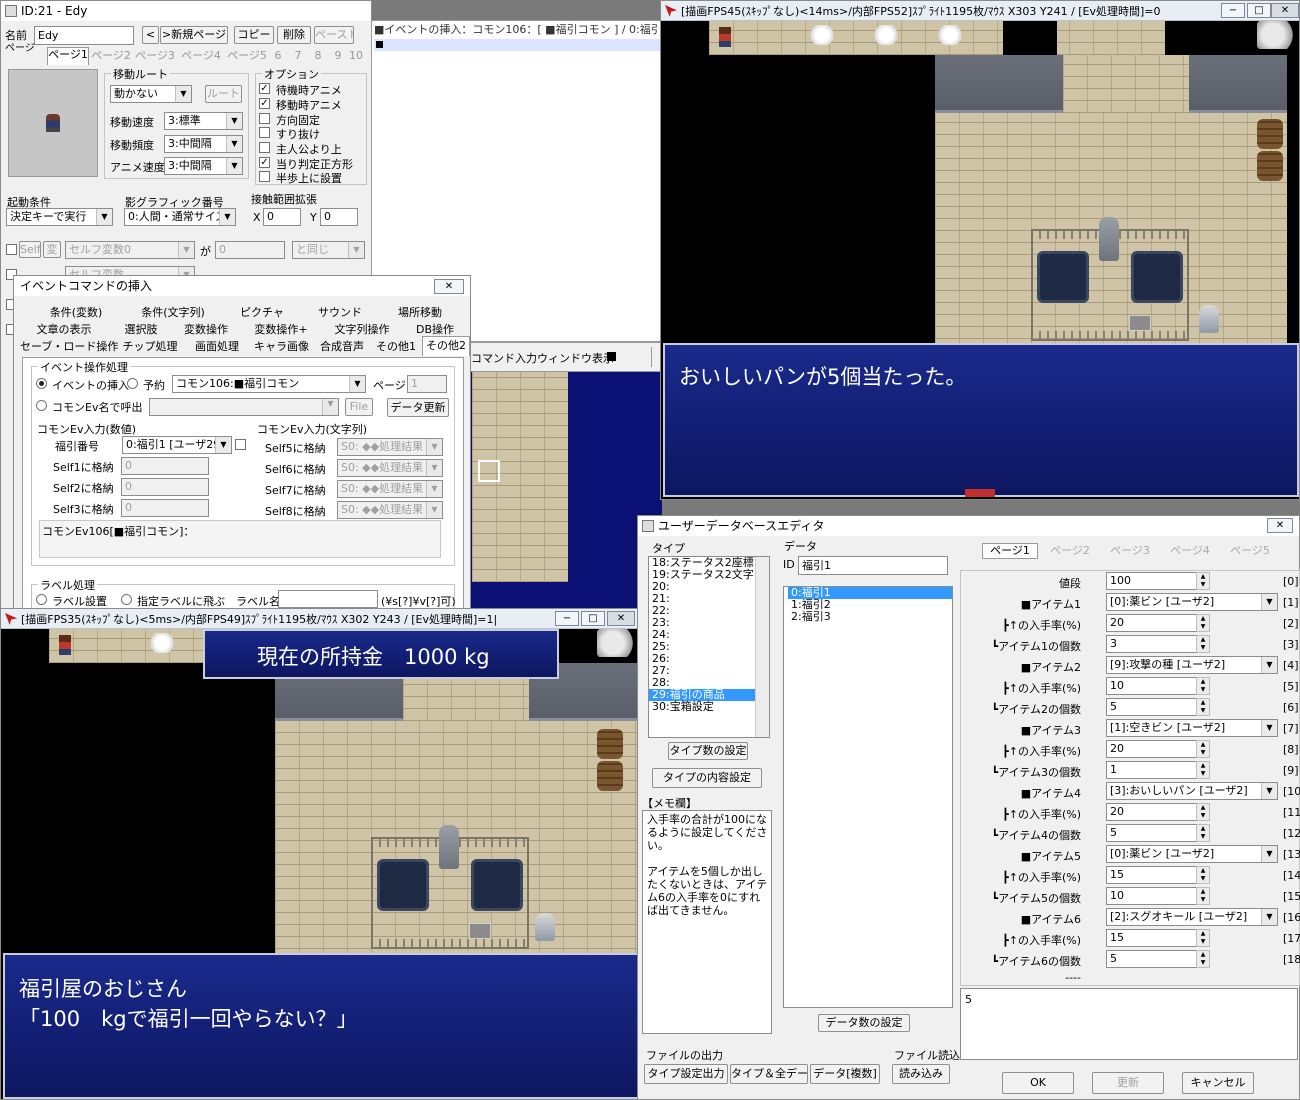 This screenshot has height=1100, width=1300. Describe the element at coordinates (1070, 551) in the screenshot. I see `db-page-tab-2: ページ2` at that location.